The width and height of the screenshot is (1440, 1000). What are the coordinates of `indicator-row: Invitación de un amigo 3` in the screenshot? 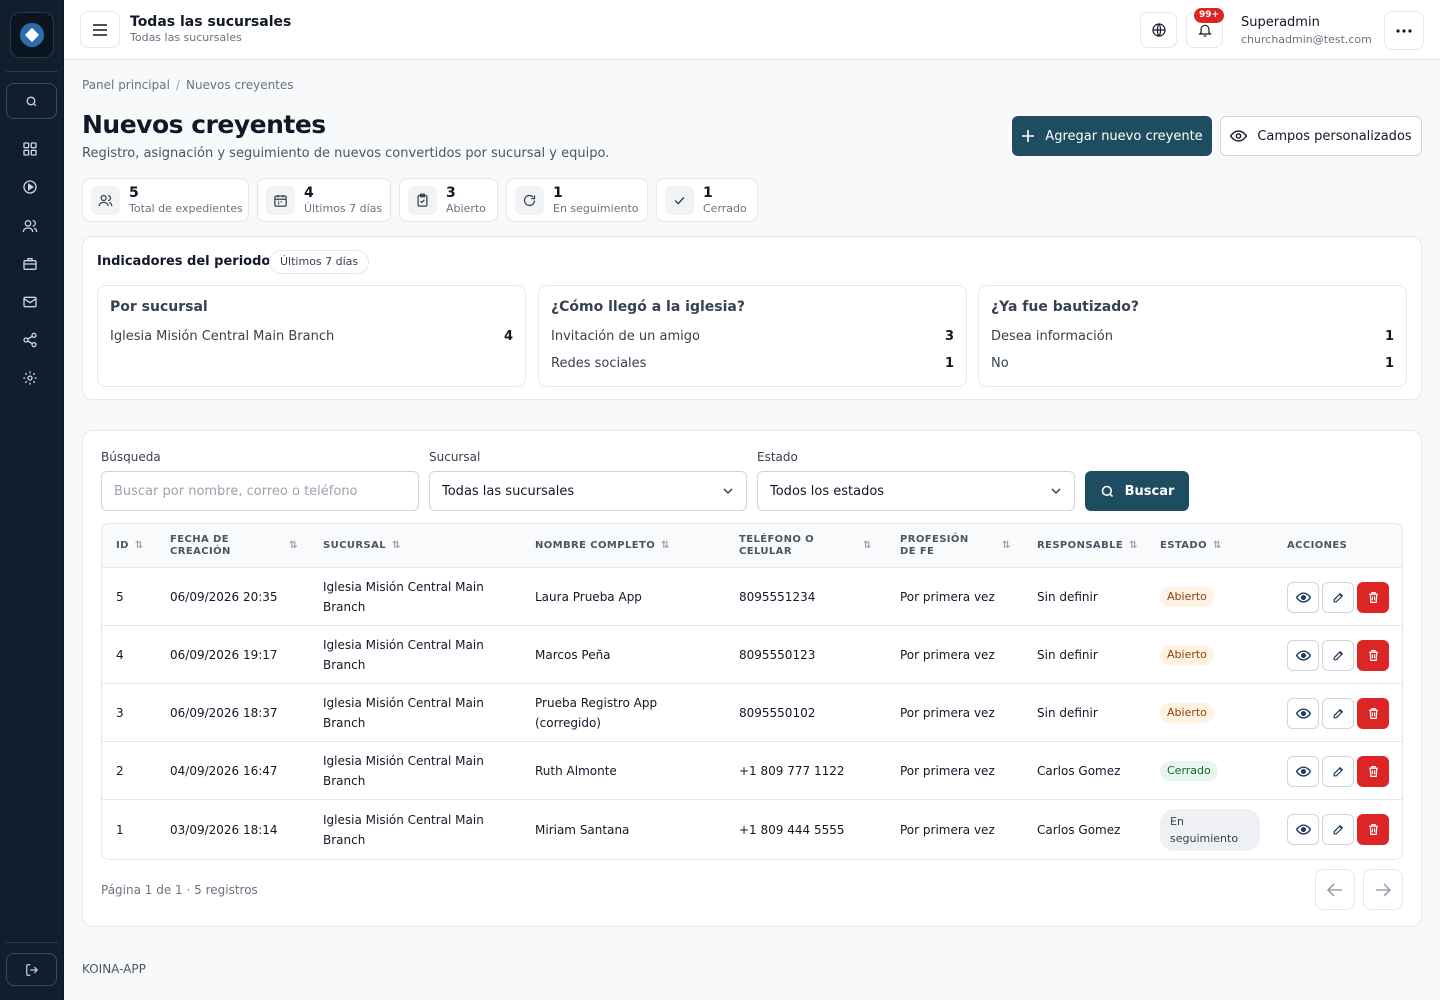 It's located at (752, 336).